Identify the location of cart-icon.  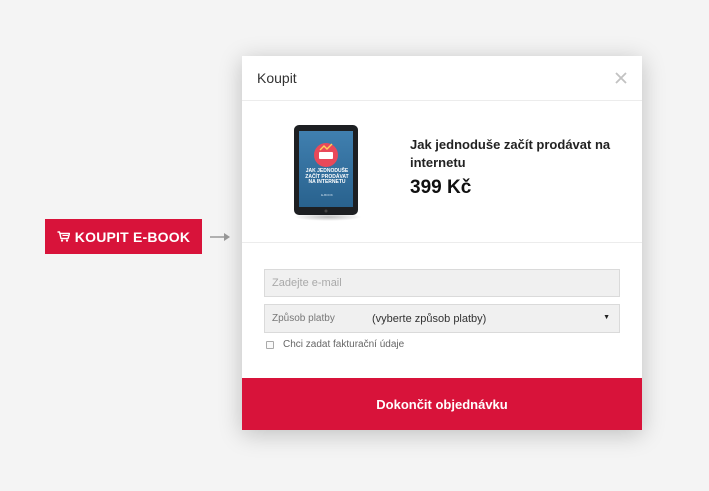
(63, 236).